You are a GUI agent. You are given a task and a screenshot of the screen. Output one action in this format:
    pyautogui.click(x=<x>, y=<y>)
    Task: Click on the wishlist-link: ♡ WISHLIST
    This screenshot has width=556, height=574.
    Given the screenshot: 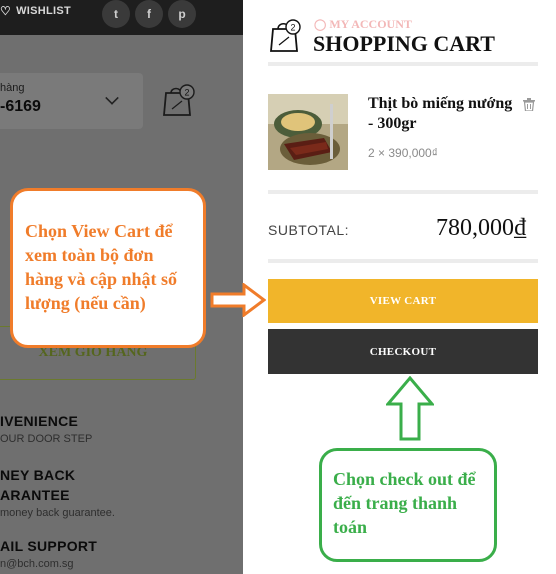 What is the action you would take?
    pyautogui.click(x=35, y=11)
    